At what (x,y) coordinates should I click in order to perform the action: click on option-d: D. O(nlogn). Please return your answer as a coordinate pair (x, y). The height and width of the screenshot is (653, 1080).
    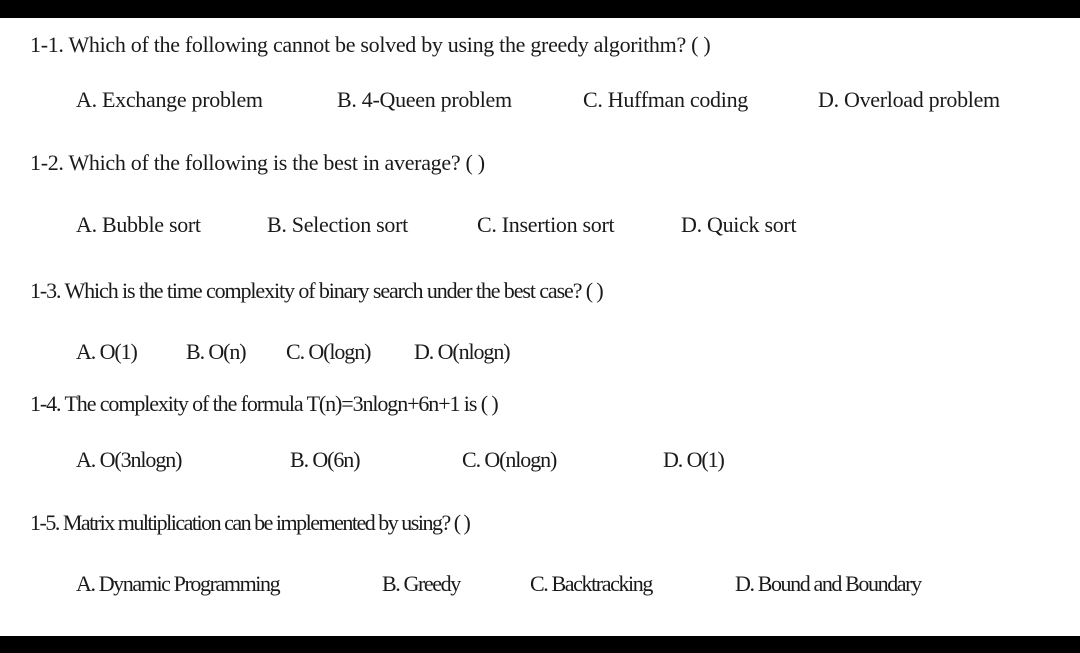
    Looking at the image, I should click on (462, 351).